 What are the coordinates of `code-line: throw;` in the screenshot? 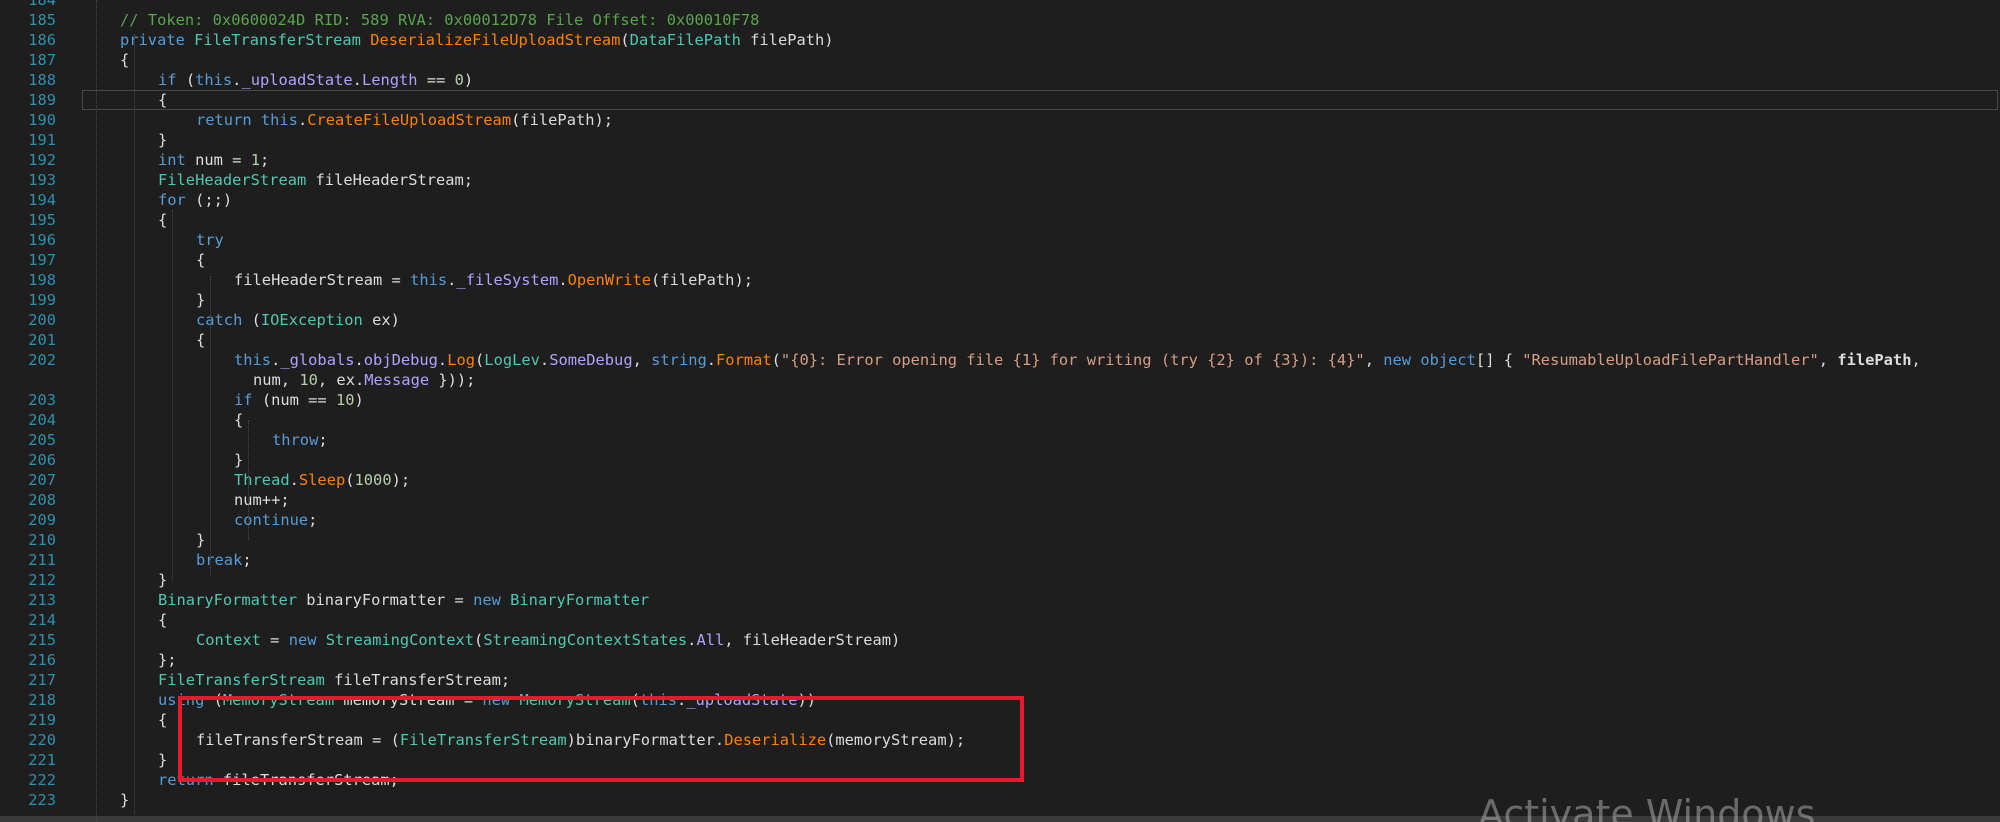 It's located at (300, 440).